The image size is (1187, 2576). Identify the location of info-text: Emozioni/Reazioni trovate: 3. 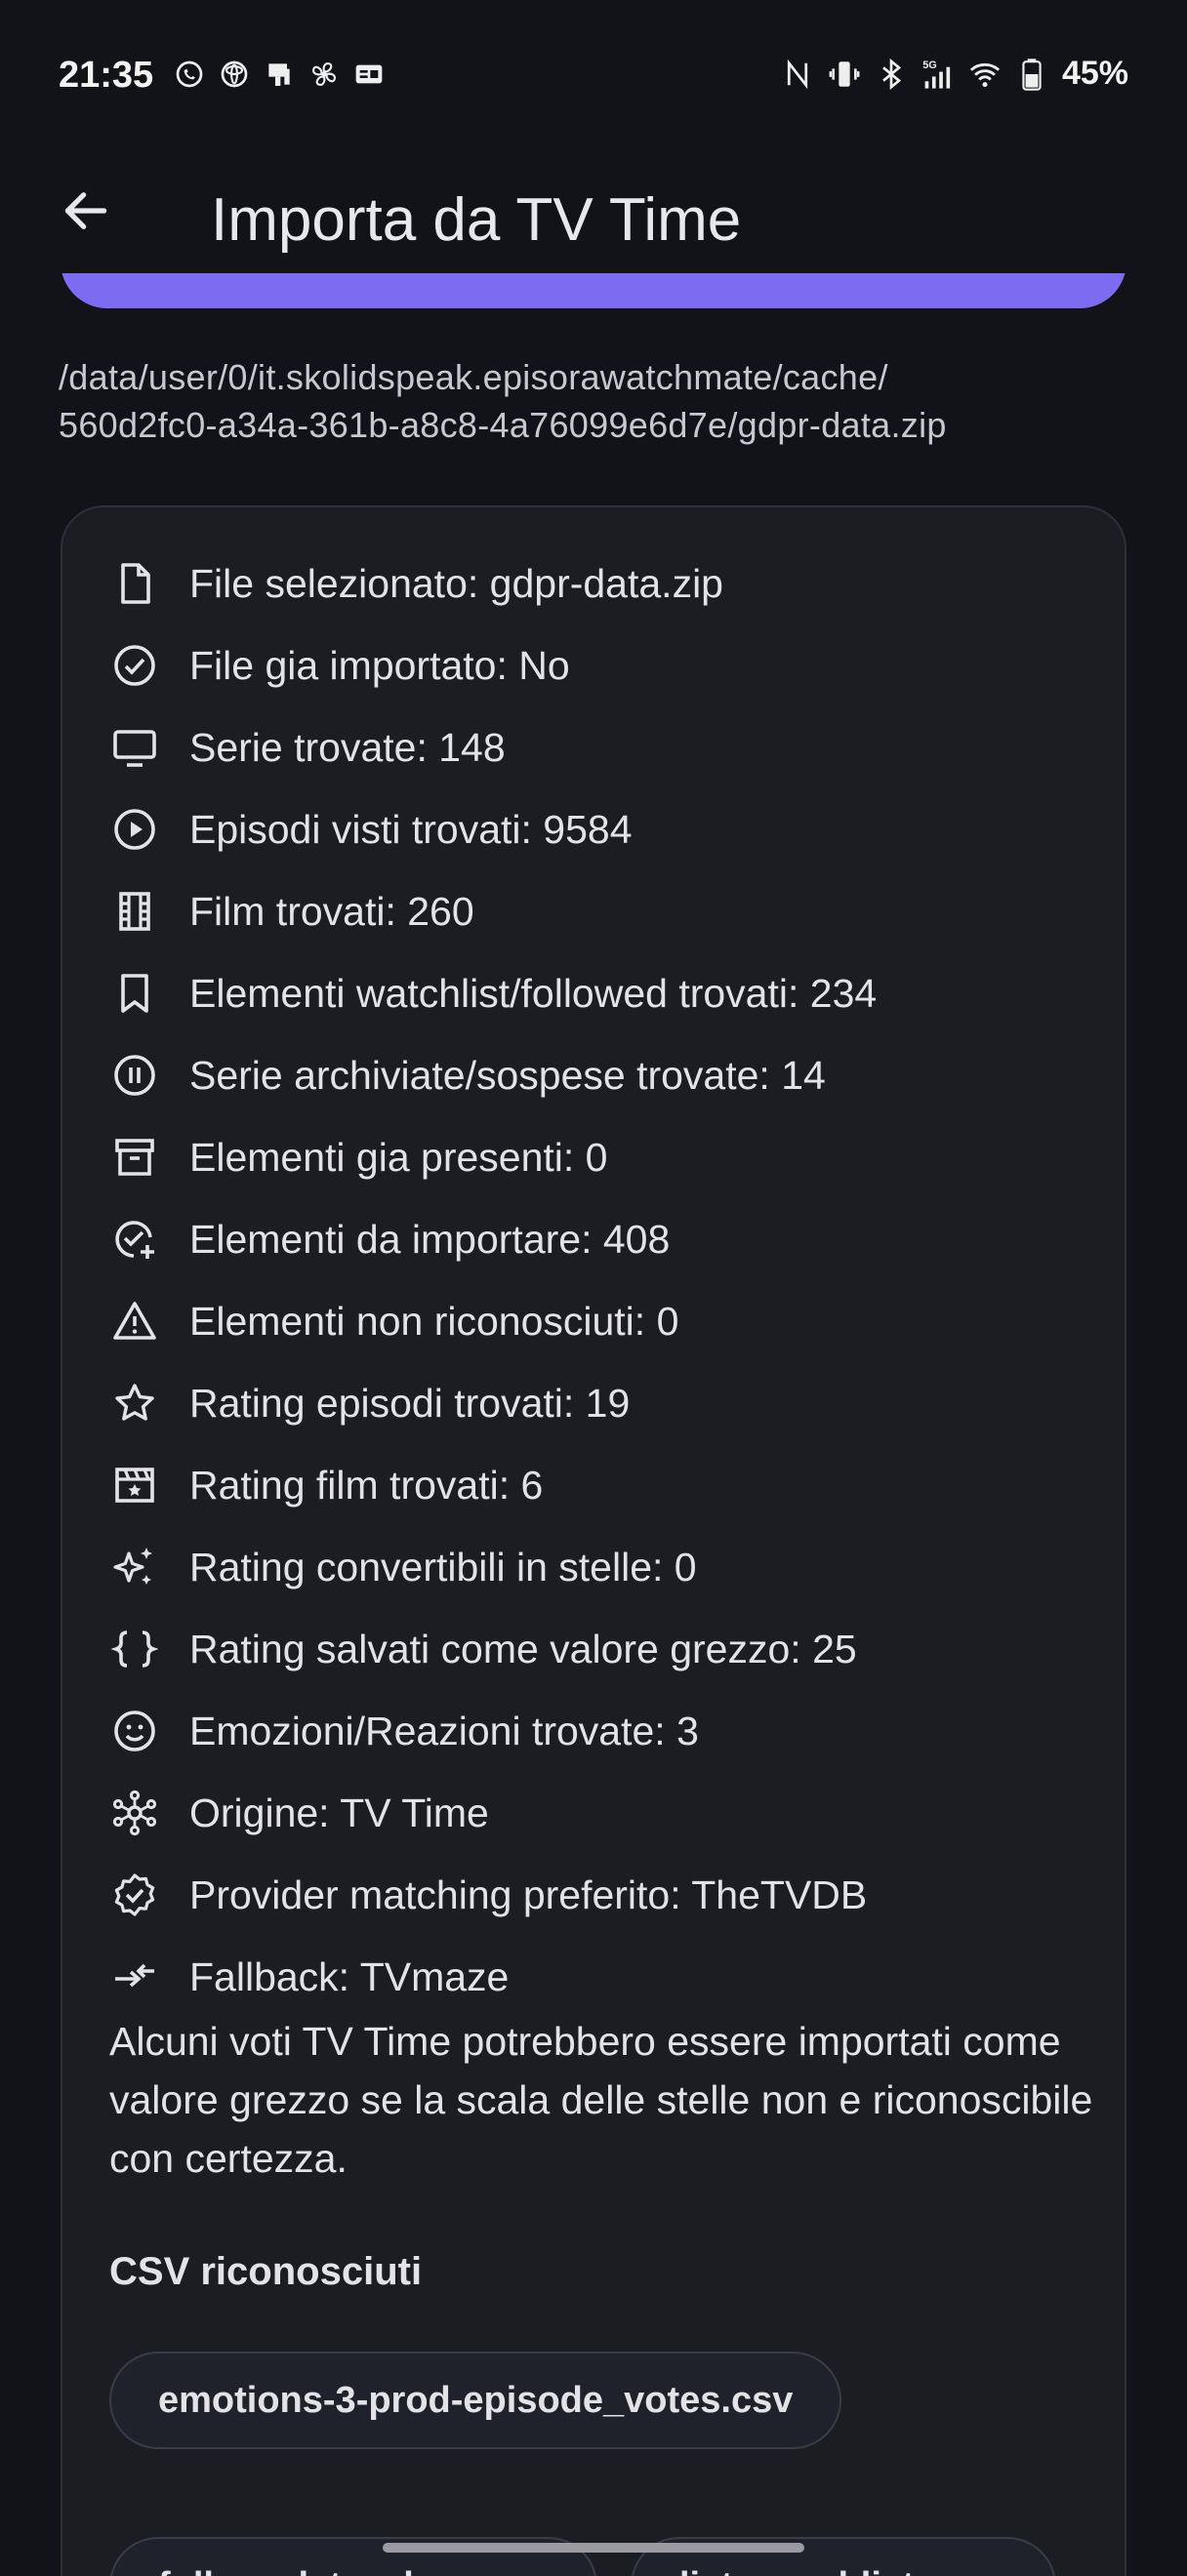
(444, 1730).